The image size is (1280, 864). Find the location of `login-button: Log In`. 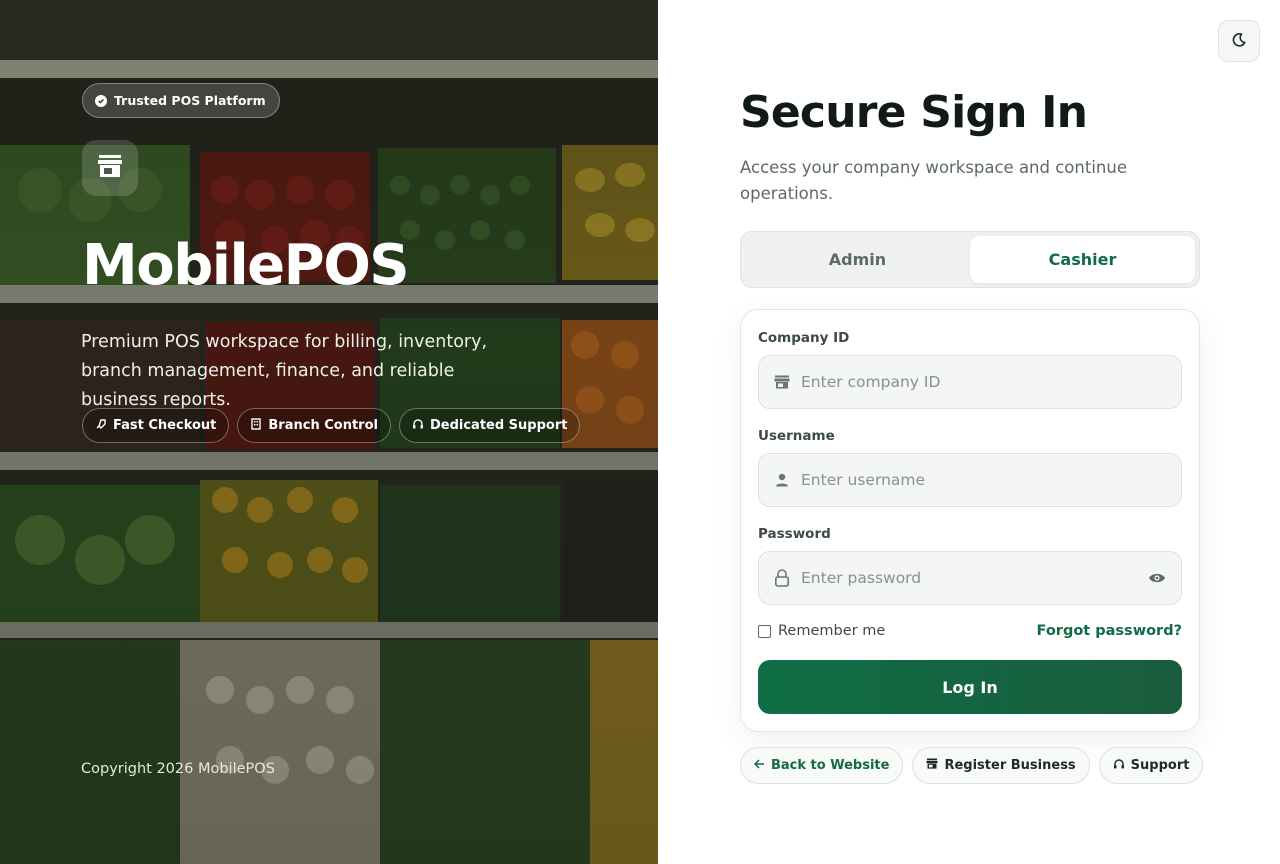

login-button: Log In is located at coordinates (970, 687).